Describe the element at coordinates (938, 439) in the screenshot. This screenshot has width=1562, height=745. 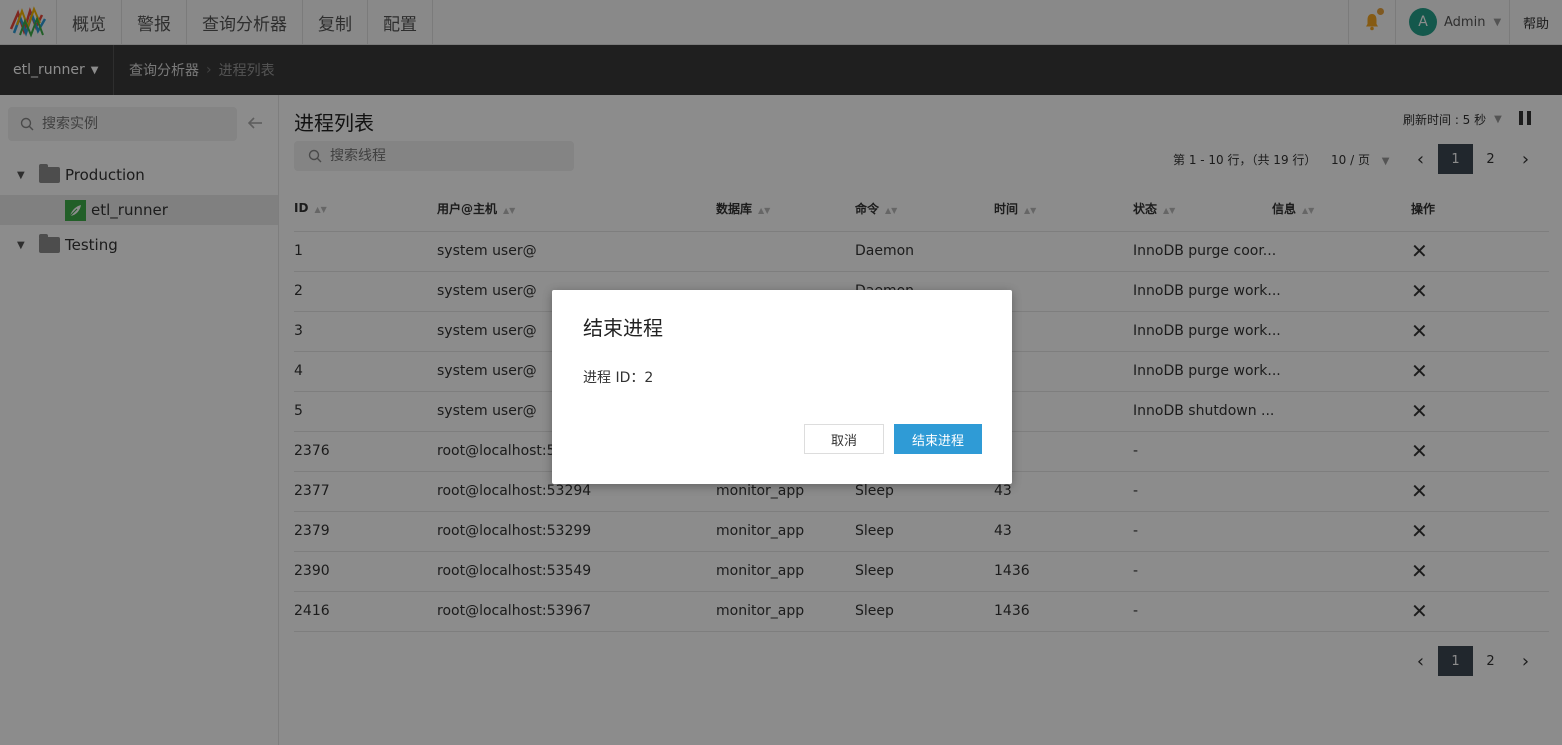
I see `kill-process-button: 结束进程` at that location.